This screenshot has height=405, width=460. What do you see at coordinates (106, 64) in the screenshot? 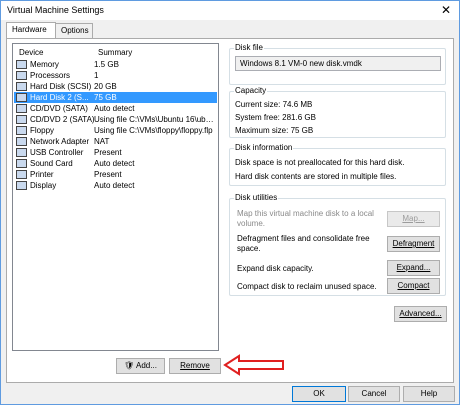
I see `device-summary: 1.5 GB` at bounding box center [106, 64].